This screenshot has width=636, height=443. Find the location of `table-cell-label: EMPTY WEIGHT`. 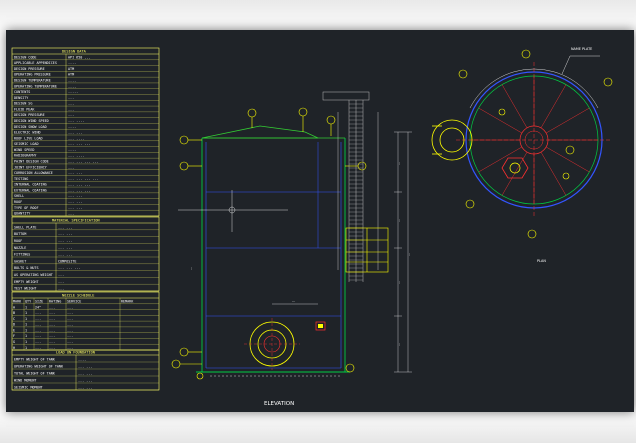

table-cell-label: EMPTY WEIGHT is located at coordinates (26, 282).